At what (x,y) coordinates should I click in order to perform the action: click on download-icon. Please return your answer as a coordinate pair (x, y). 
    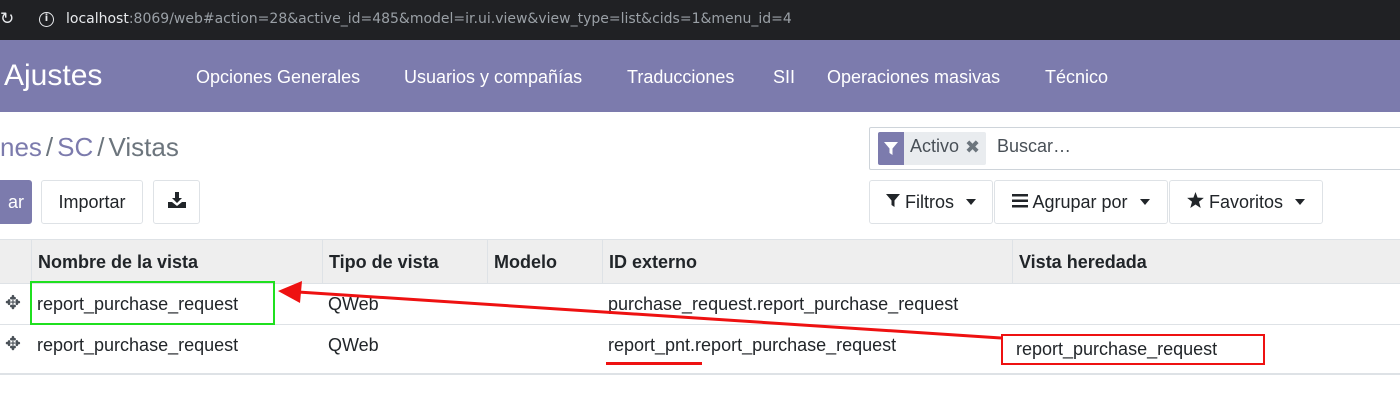
    Looking at the image, I should click on (176, 202).